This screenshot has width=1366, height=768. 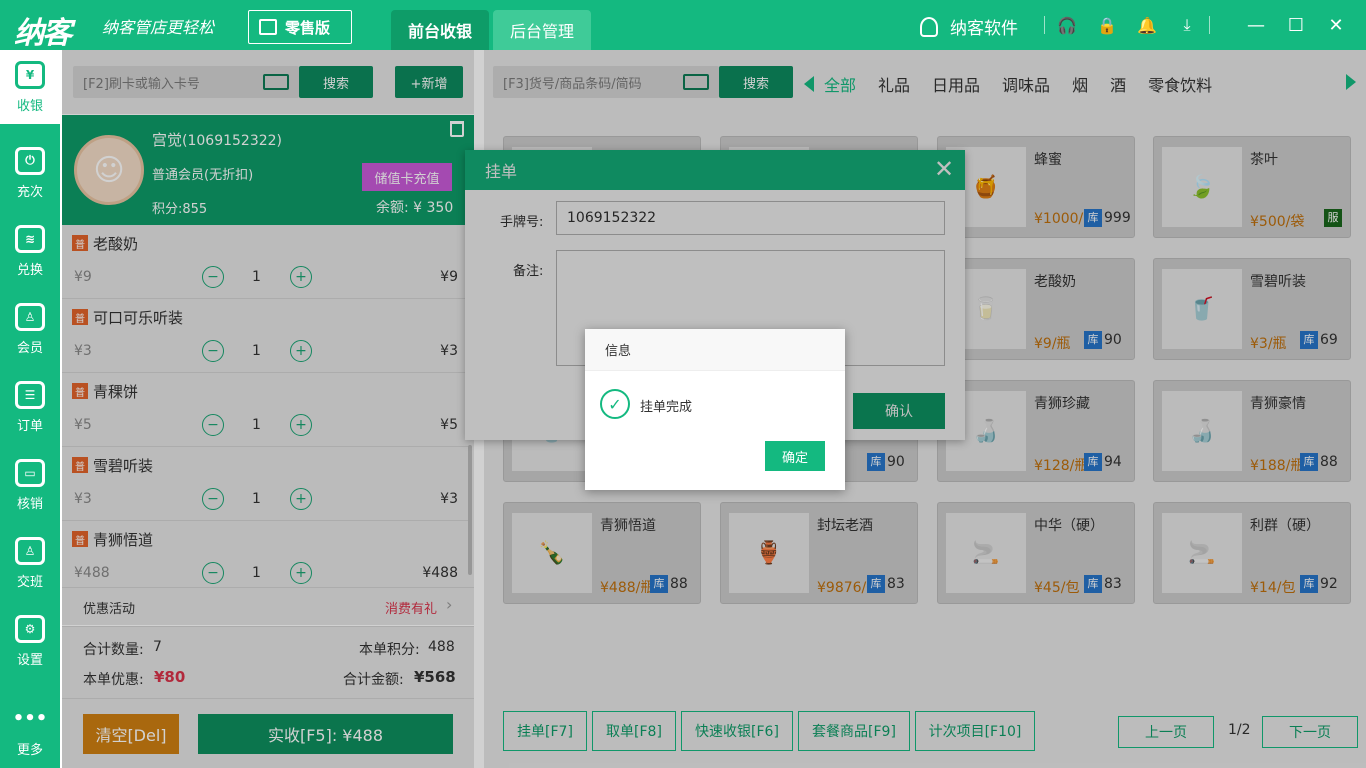 I want to click on user-icon, so click(x=929, y=26).